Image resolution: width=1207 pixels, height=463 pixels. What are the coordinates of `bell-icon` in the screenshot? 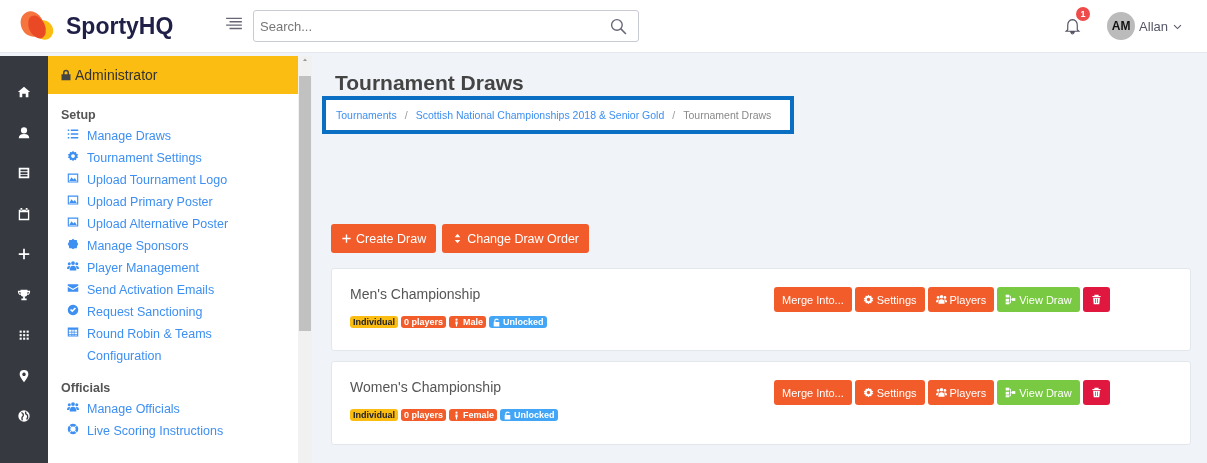 It's located at (1073, 26).